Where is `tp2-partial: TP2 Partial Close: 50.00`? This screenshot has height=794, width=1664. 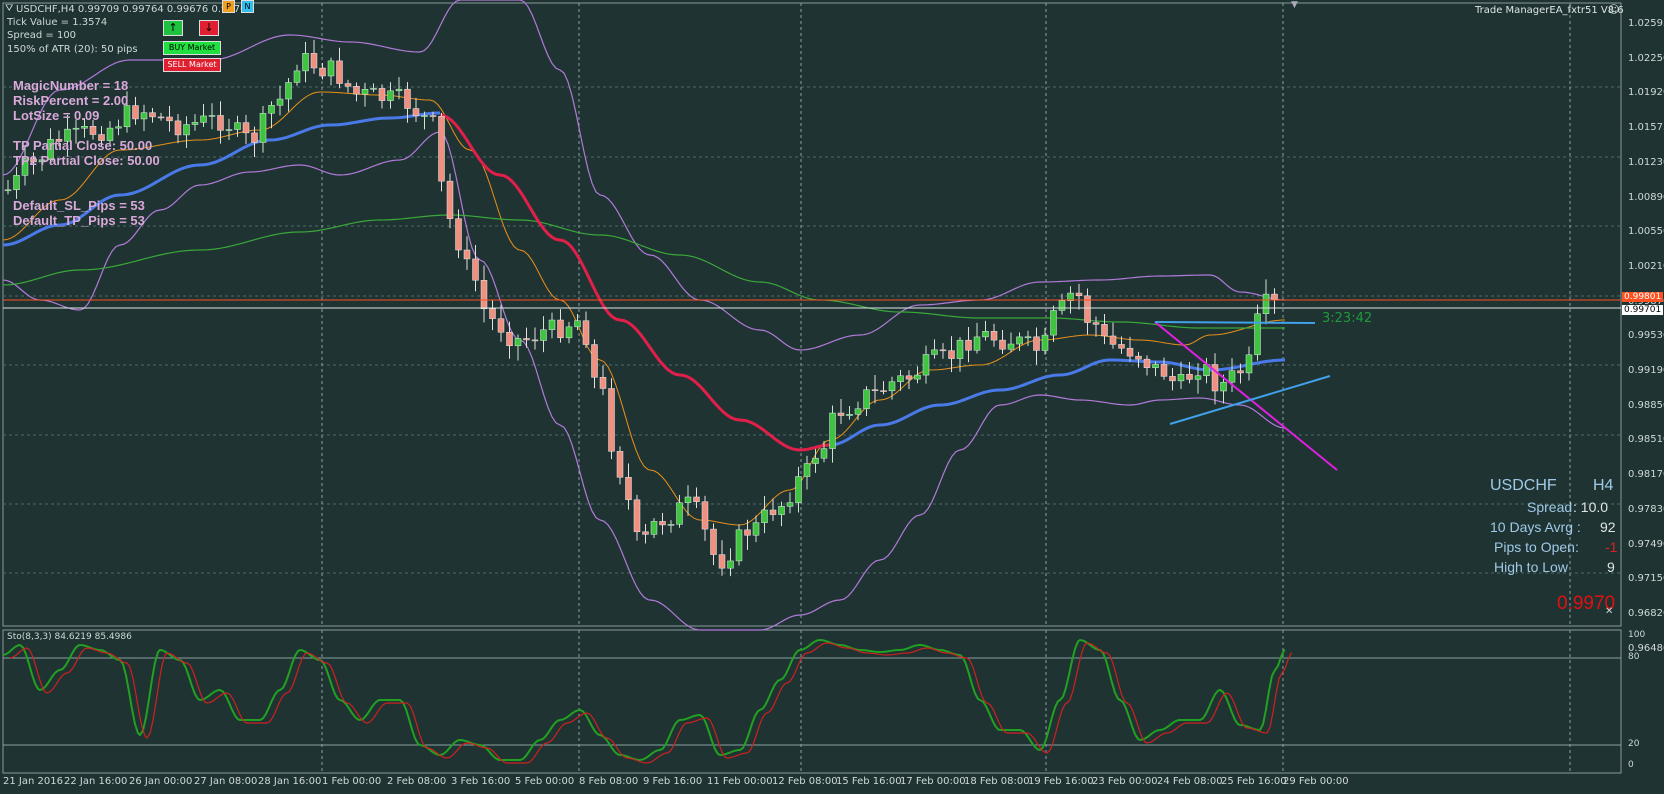
tp2-partial: TP2 Partial Close: 50.00 is located at coordinates (86, 160).